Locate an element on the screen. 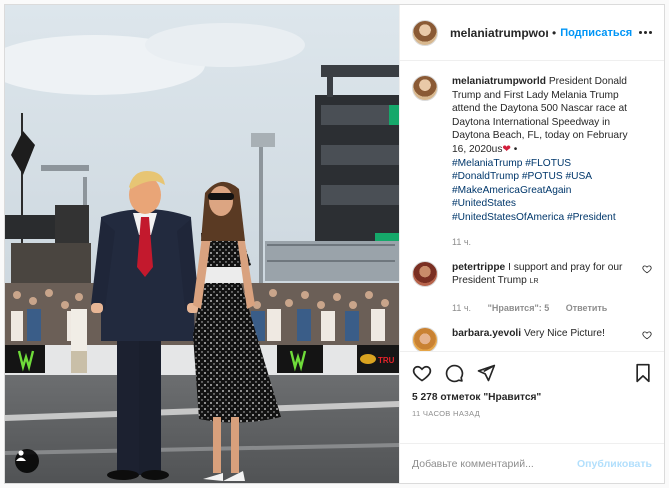 This screenshot has width=669, height=488. action-icons is located at coordinates (532, 373).